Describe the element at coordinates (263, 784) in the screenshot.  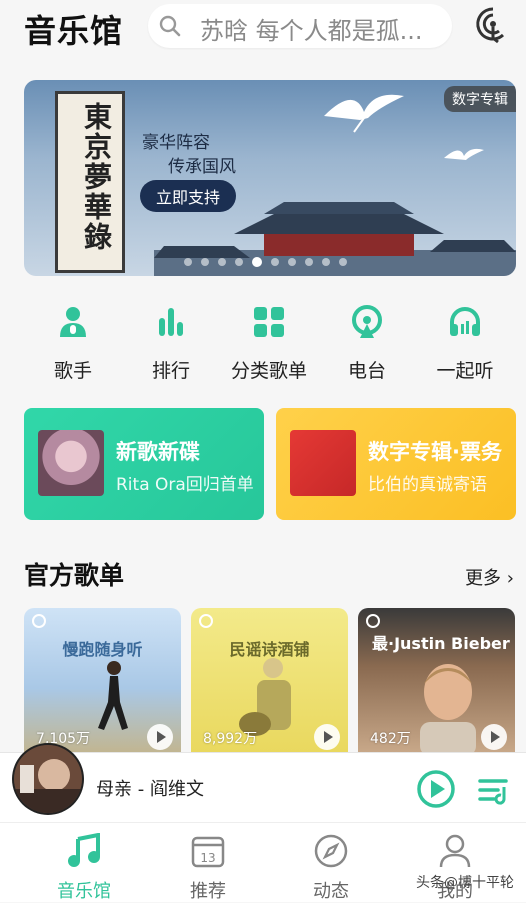
I see `mini-player: 母亲 - 阎维文` at that location.